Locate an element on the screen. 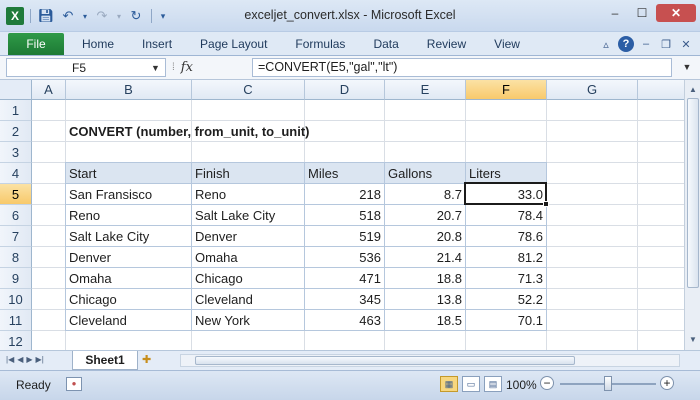 The height and width of the screenshot is (400, 700). tab-review: Review is located at coordinates (446, 44).